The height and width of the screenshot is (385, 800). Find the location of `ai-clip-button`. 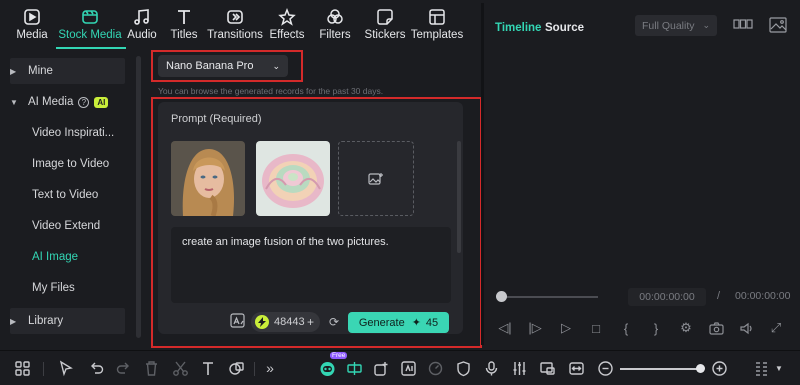

ai-clip-button is located at coordinates (408, 368).